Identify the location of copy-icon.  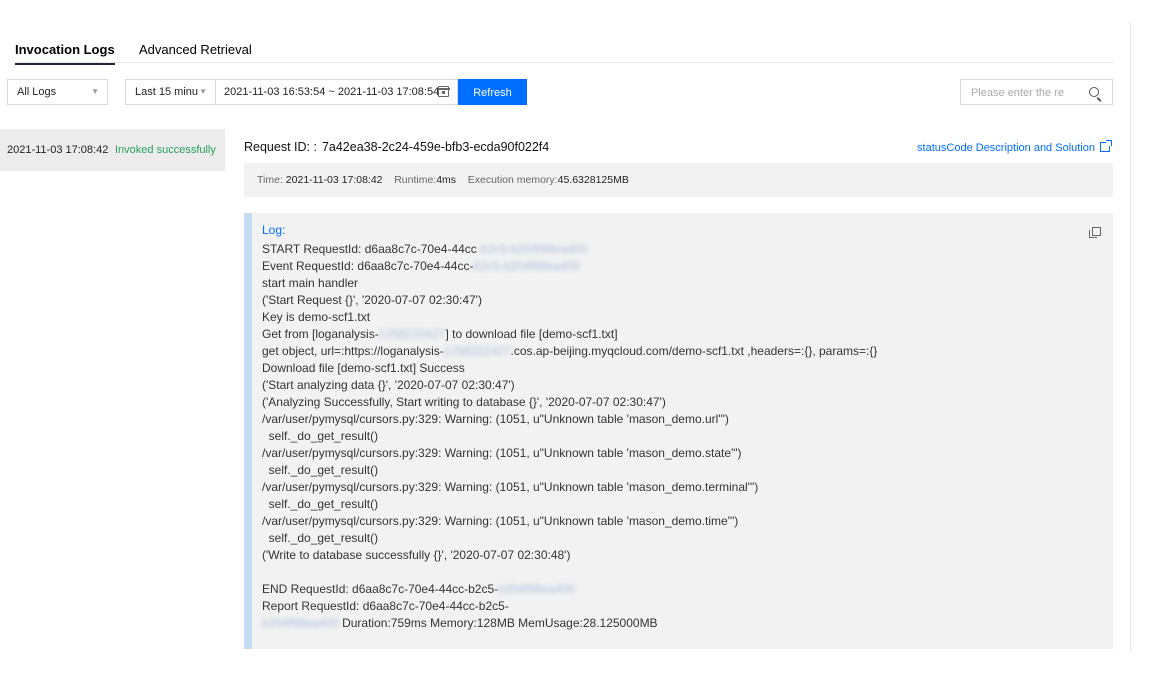
(1095, 232).